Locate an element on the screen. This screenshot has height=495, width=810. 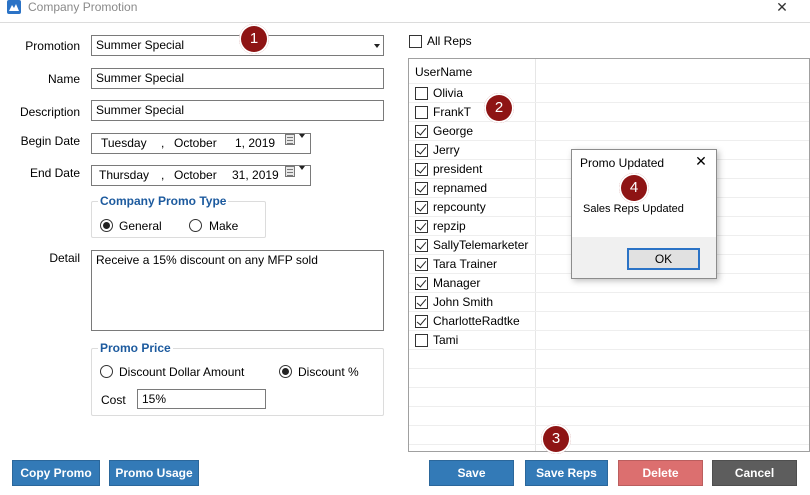
callout-badge-1: 1 is located at coordinates (254, 39).